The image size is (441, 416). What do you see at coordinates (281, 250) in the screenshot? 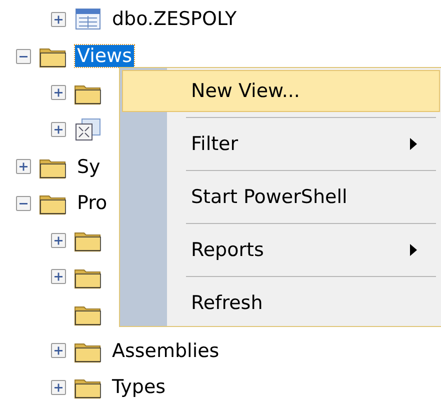
I see `menu-item: Reports` at bounding box center [281, 250].